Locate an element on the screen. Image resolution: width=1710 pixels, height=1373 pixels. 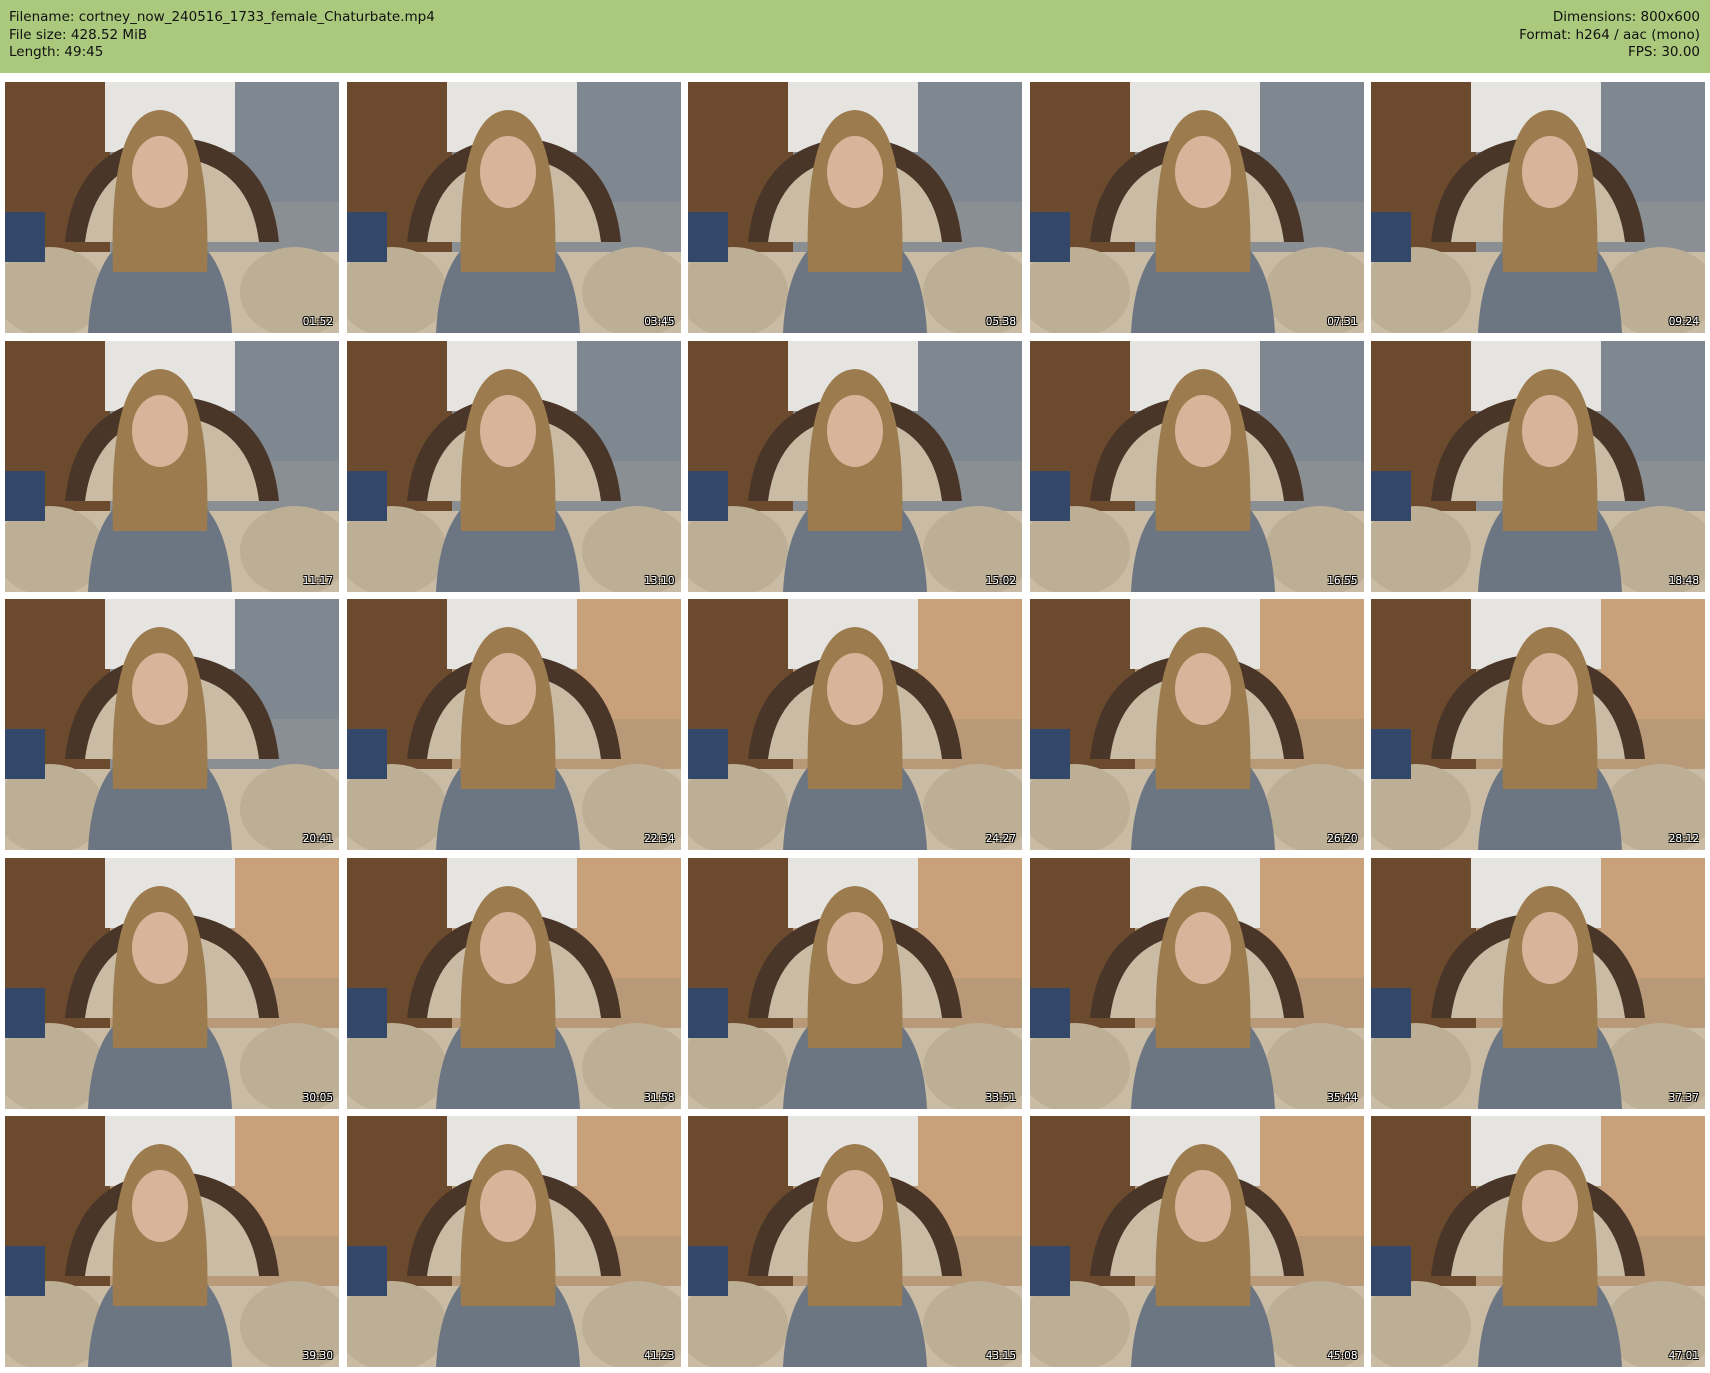
video-thumbnail: 22:34 is located at coordinates (513, 724).